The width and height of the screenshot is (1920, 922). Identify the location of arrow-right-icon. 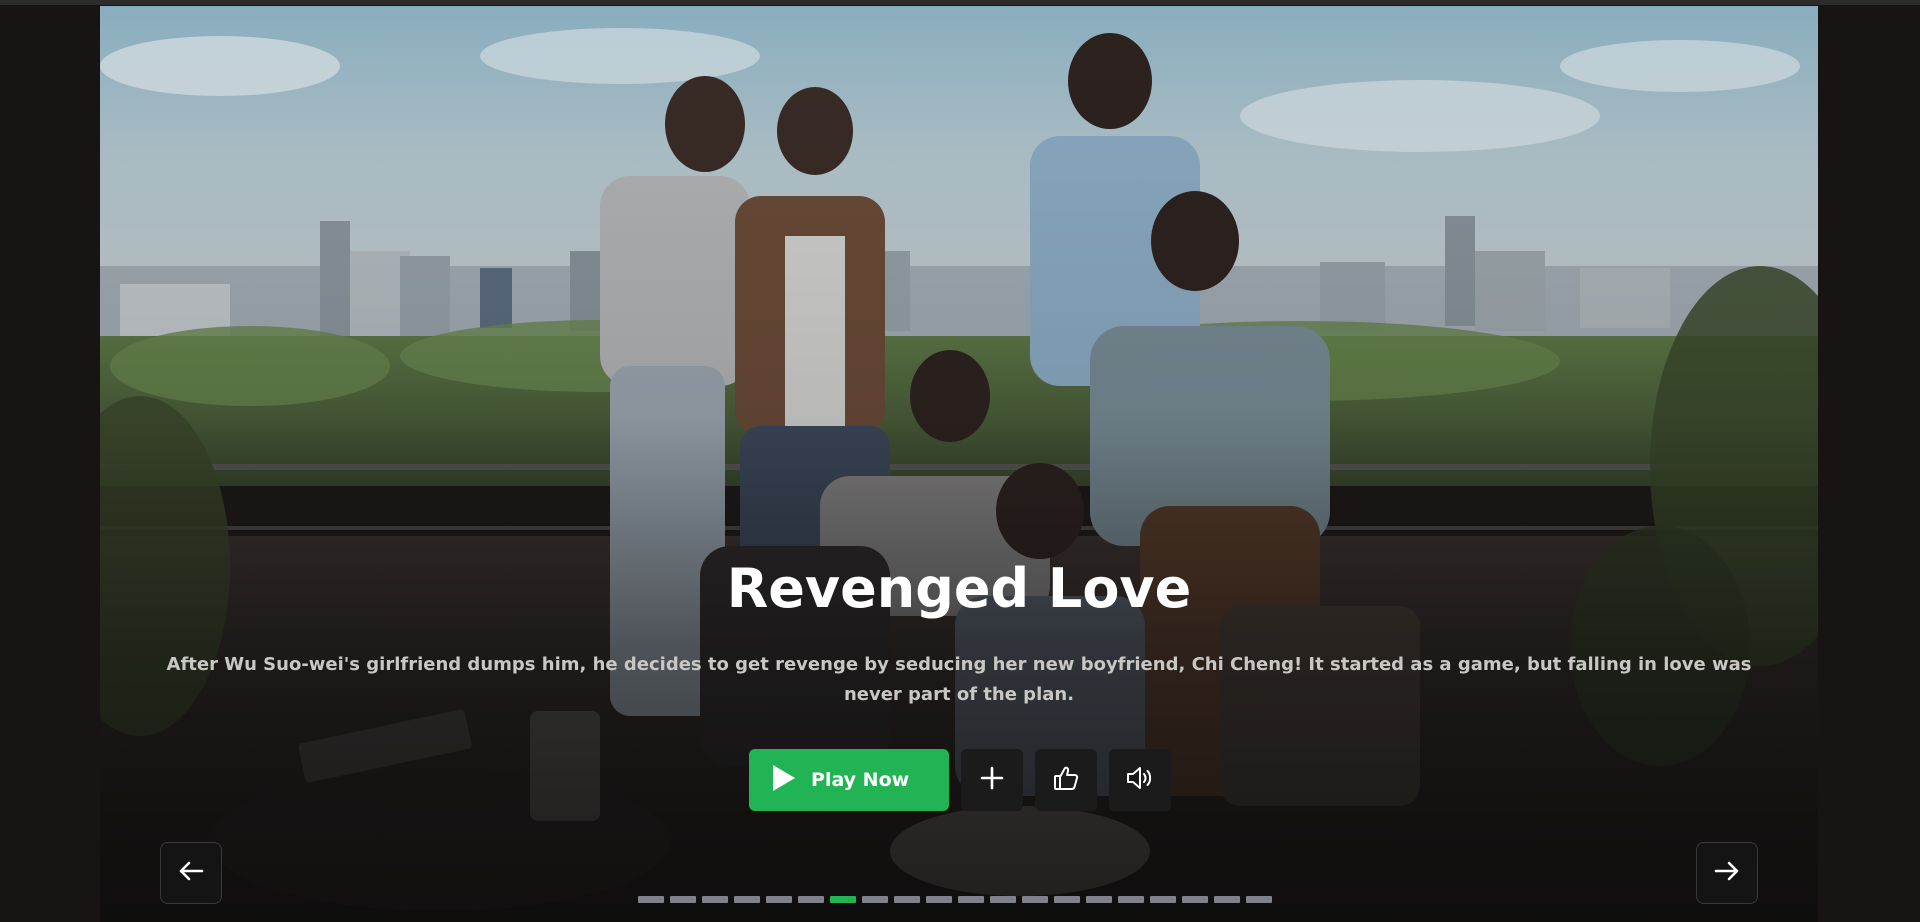
(1727, 873).